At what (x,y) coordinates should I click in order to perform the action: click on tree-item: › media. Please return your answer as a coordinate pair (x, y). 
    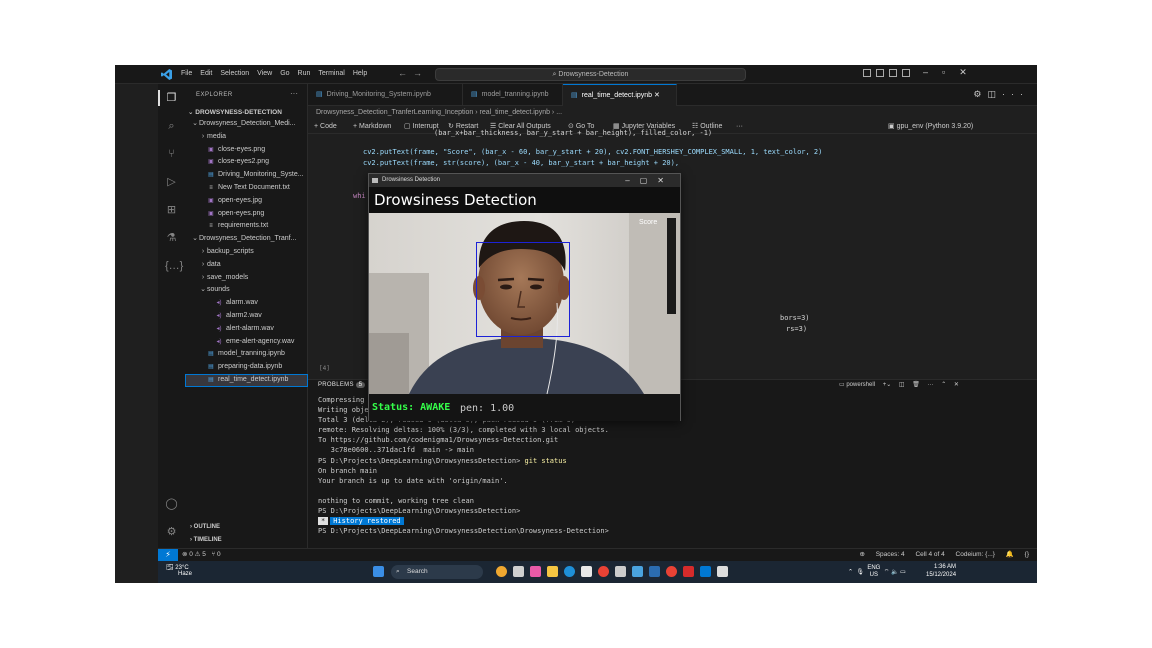
    Looking at the image, I should click on (246, 137).